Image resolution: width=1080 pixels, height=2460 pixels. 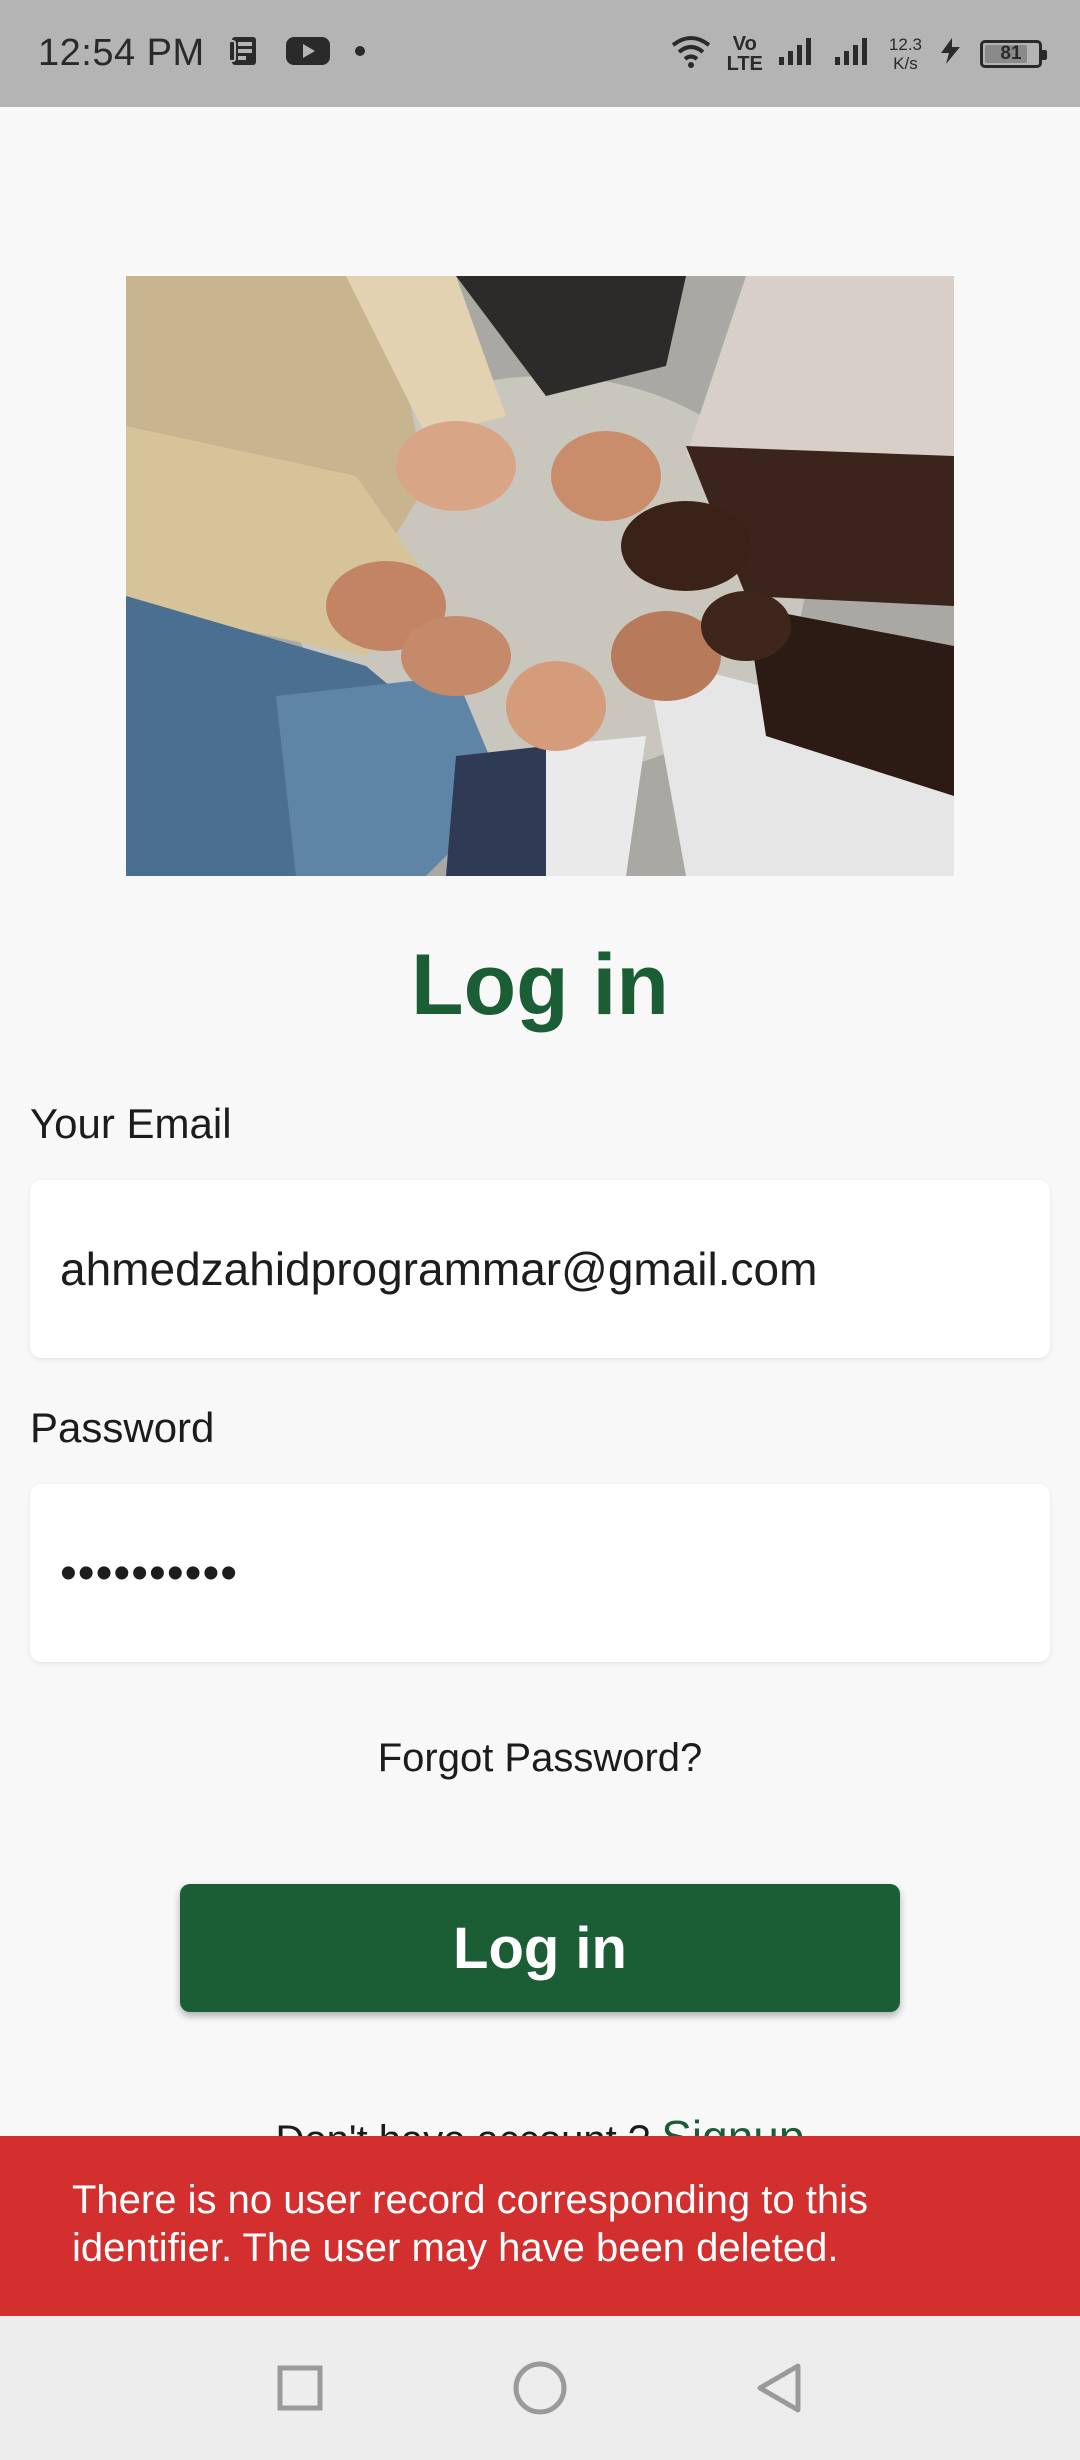 What do you see at coordinates (744, 63) in the screenshot?
I see `volte-label-bottom: LTE` at bounding box center [744, 63].